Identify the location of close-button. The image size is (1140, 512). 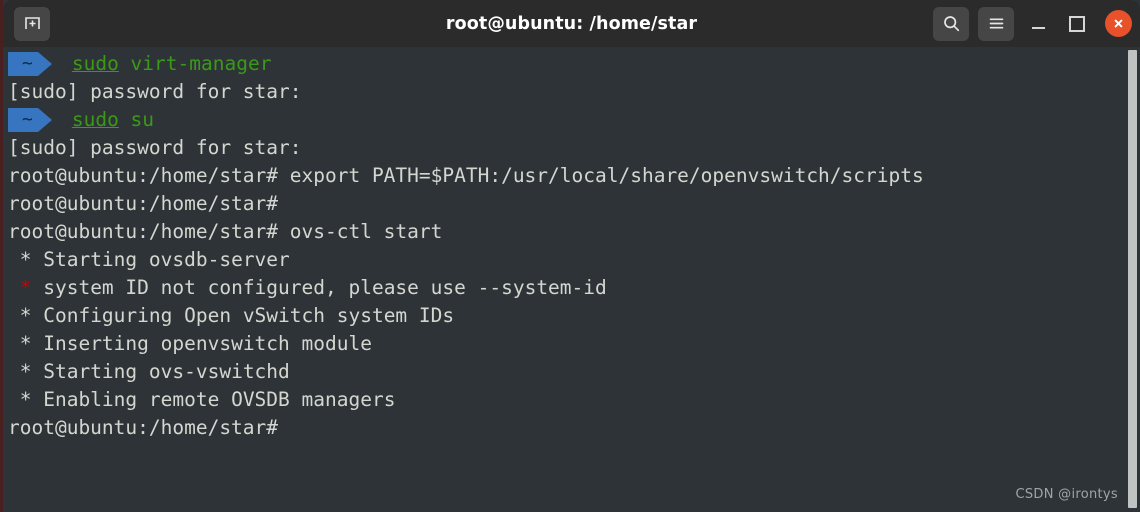
(1118, 23).